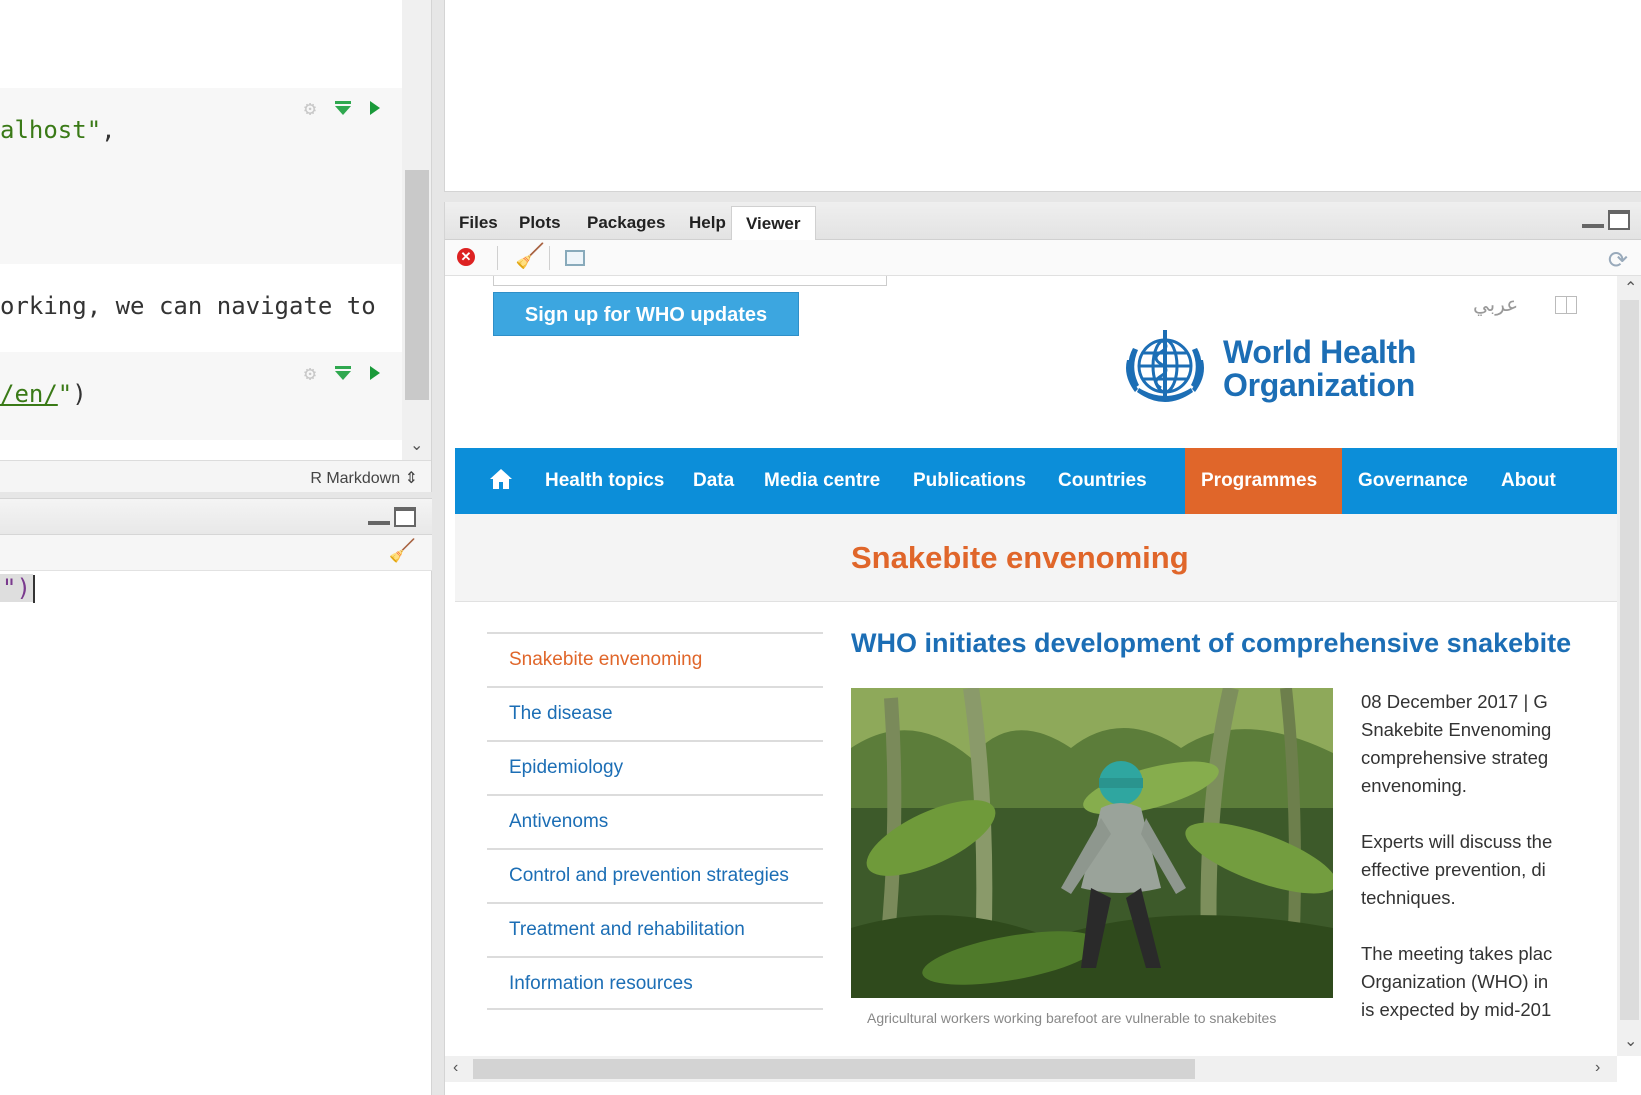 This screenshot has width=1641, height=1095. Describe the element at coordinates (1455, 757) in the screenshot. I see `text-line: comprehensive strateg` at that location.